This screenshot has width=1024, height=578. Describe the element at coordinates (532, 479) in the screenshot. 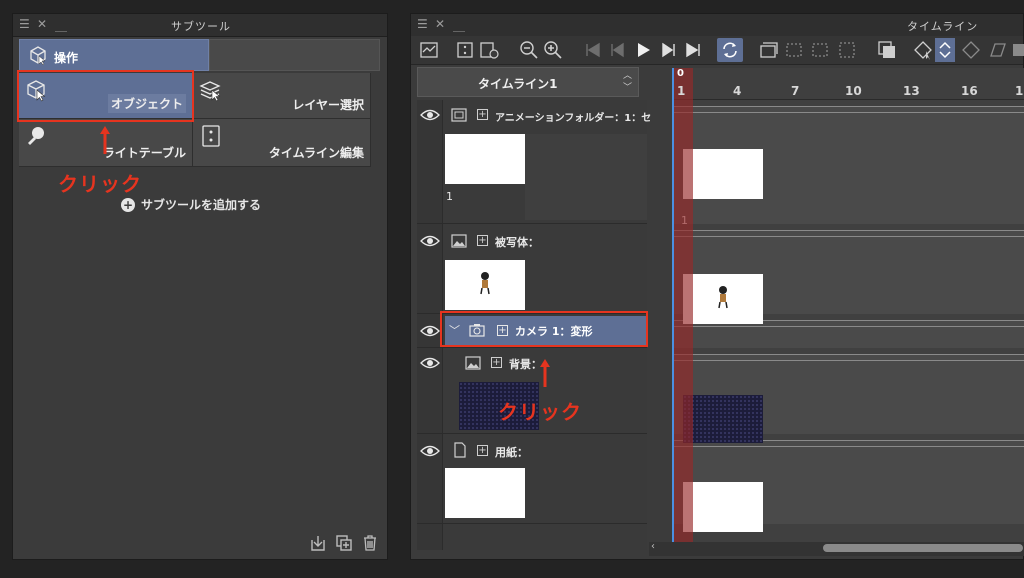

I see `layer-row-paper: + 用紙：` at that location.